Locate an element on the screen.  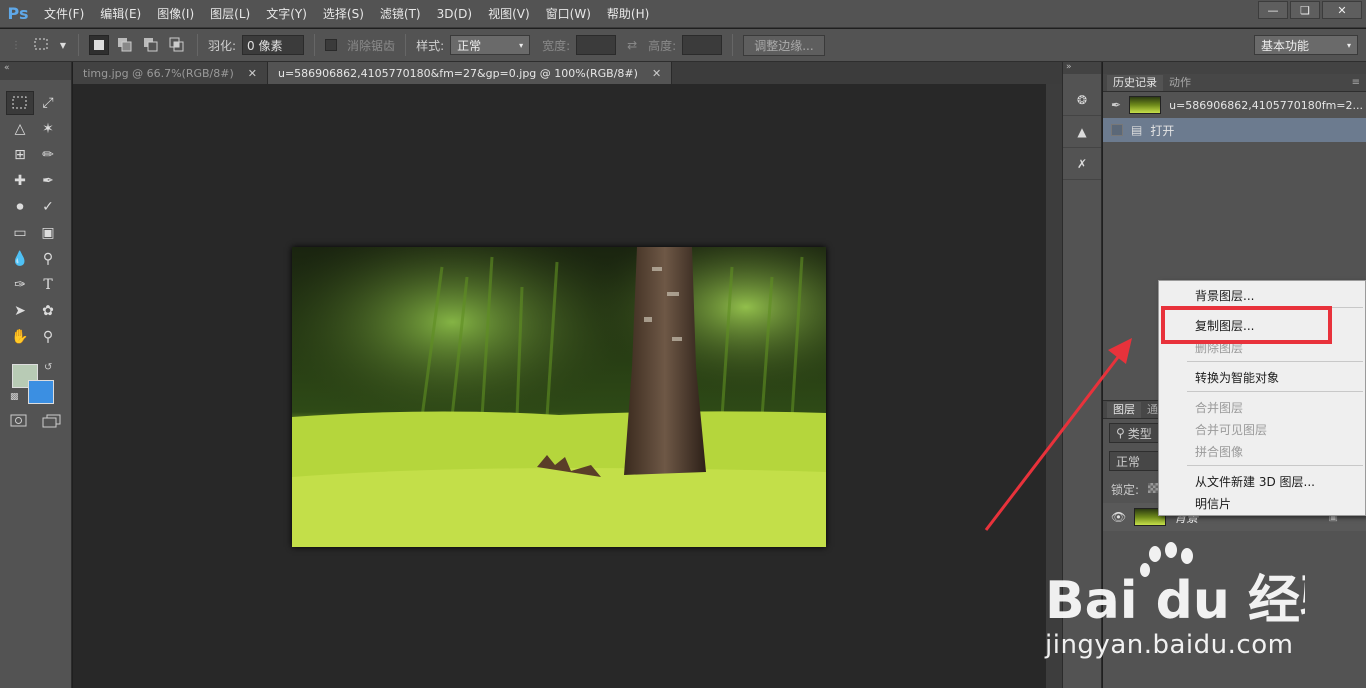
pen-tool-icon: ✑ is located at coordinates (20, 285).